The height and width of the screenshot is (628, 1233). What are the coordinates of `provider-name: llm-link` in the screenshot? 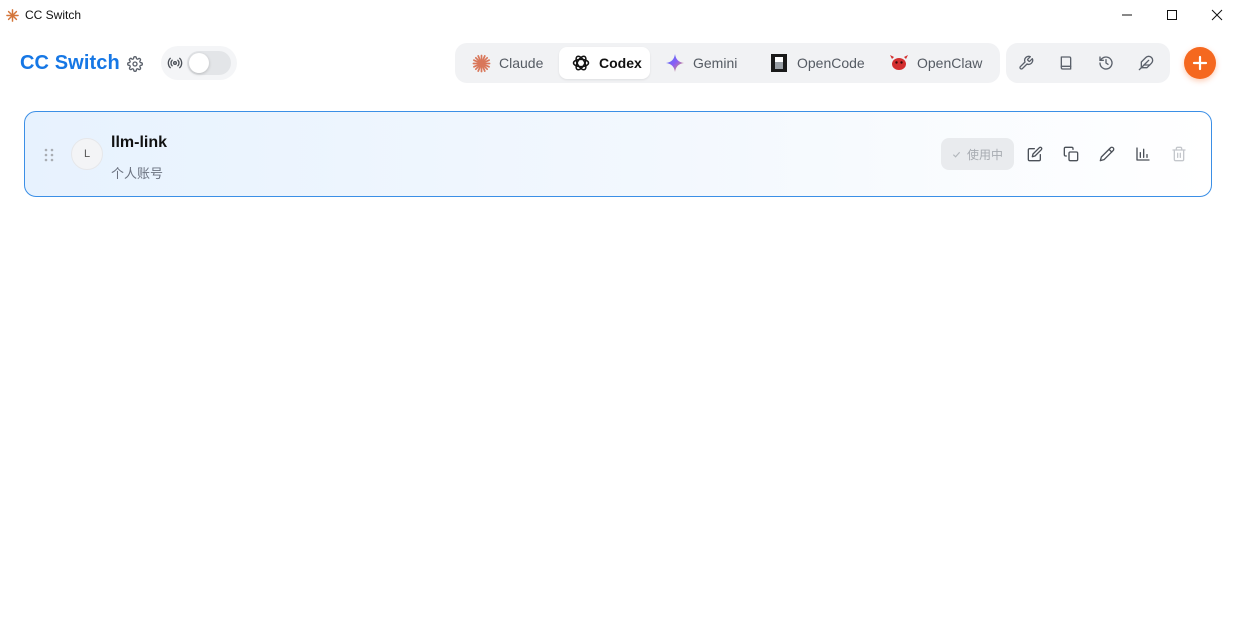 It's located at (139, 142).